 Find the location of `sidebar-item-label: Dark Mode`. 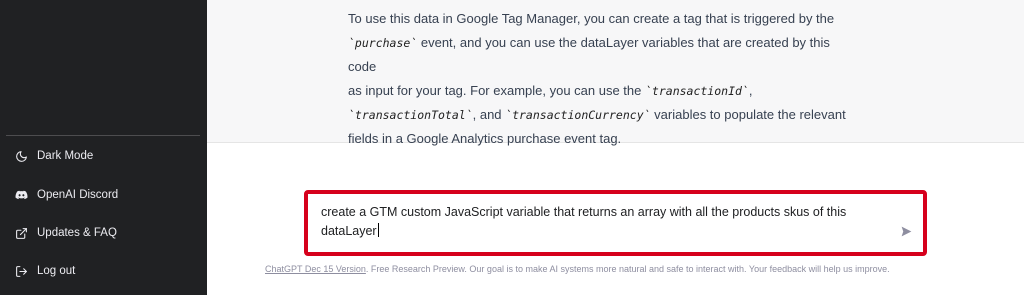

sidebar-item-label: Dark Mode is located at coordinates (65, 156).